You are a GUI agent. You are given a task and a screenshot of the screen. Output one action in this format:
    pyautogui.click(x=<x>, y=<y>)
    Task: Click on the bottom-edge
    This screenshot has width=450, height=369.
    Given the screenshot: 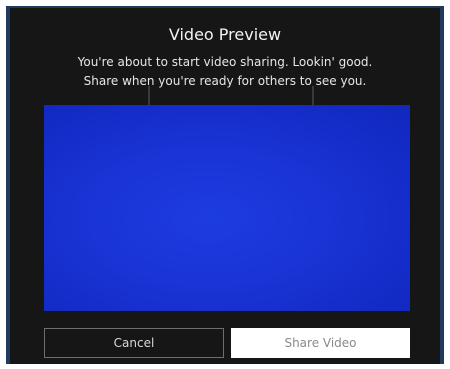 What is the action you would take?
    pyautogui.click(x=225, y=366)
    